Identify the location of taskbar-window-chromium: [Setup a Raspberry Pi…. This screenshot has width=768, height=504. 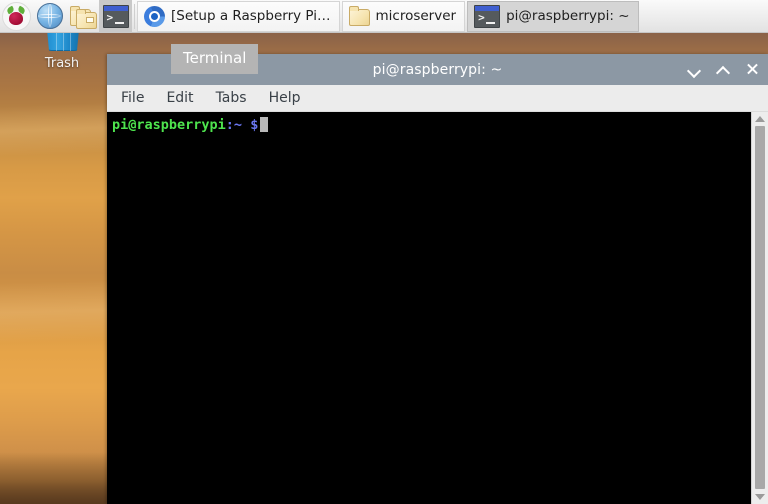
(238, 16).